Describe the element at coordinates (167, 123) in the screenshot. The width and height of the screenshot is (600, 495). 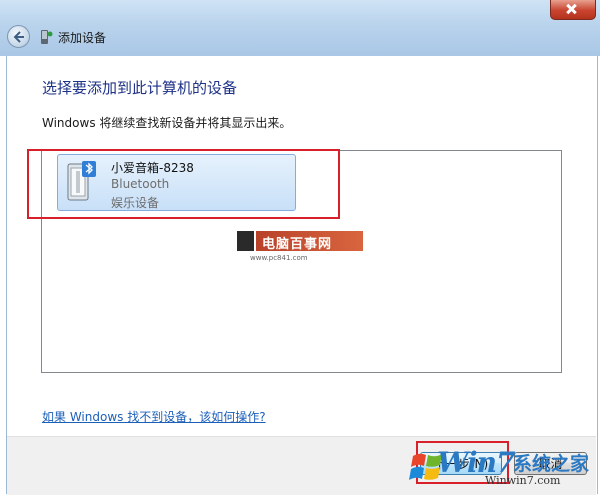
I see `page-subtext: Windows 将继续查找新设备并将其显示出来。` at that location.